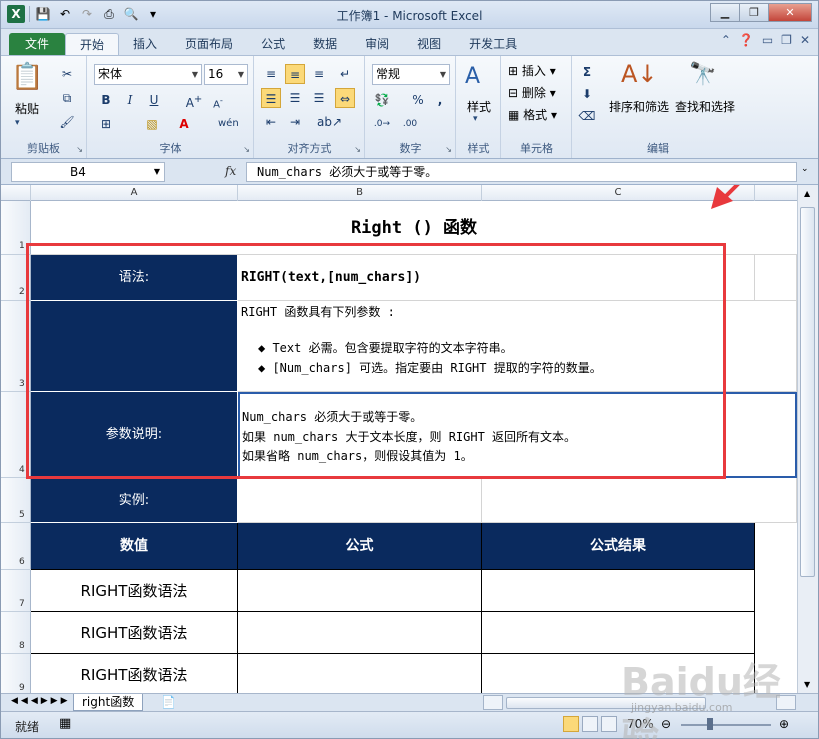  Describe the element at coordinates (790, 12) in the screenshot. I see `close-button: ✕` at that location.